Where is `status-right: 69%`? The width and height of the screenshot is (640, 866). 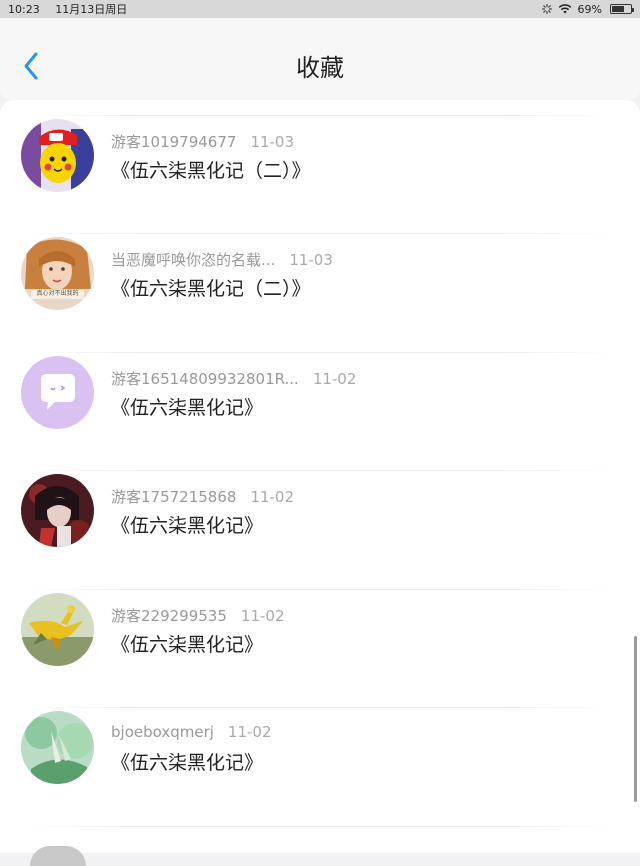
status-right: 69% is located at coordinates (587, 9).